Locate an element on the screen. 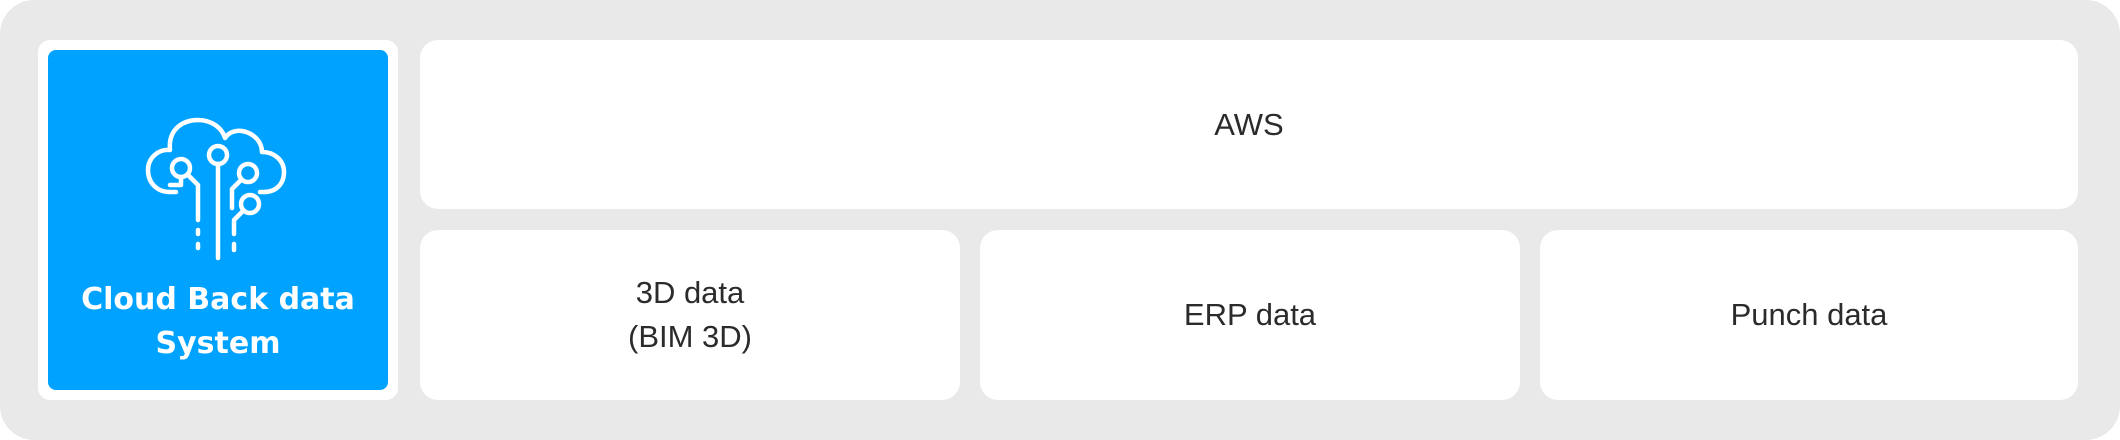  system-card-panel: Cloud Back data System is located at coordinates (218, 220).